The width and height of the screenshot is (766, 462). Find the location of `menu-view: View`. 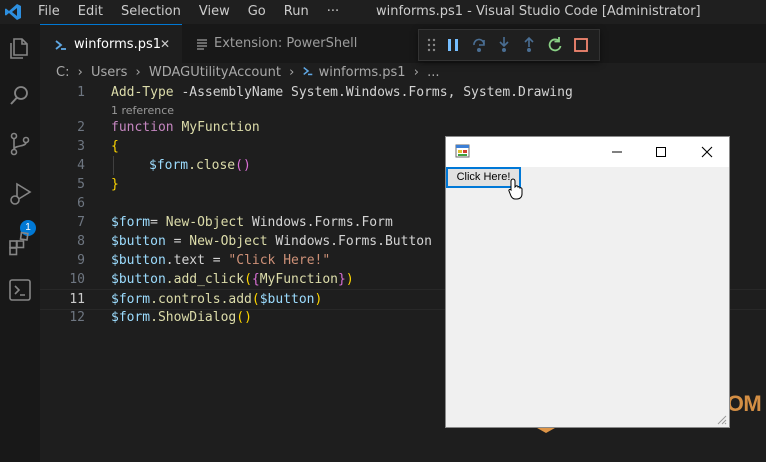

menu-view: View is located at coordinates (214, 11).